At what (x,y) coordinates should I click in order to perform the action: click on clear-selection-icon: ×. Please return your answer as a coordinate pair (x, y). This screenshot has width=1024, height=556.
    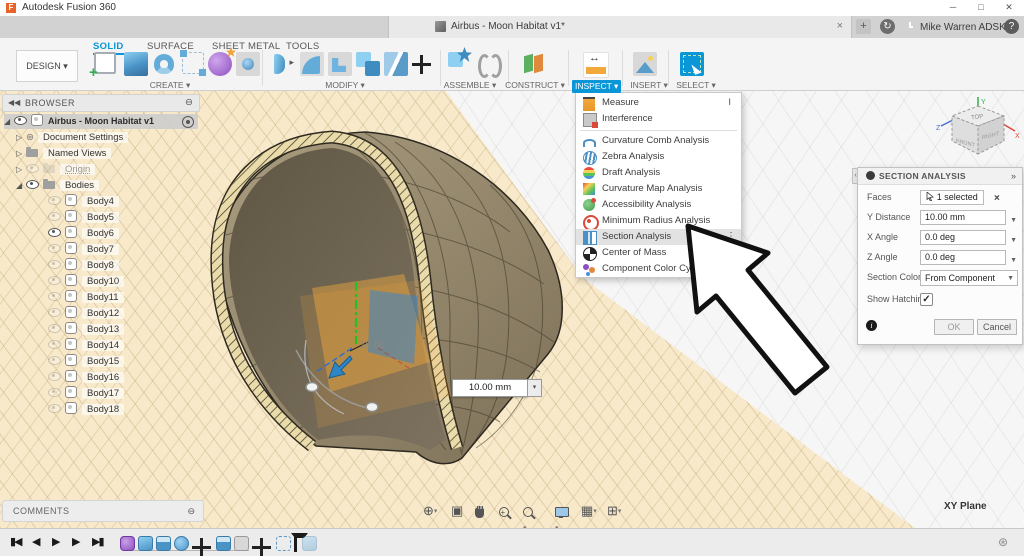
    Looking at the image, I should click on (997, 198).